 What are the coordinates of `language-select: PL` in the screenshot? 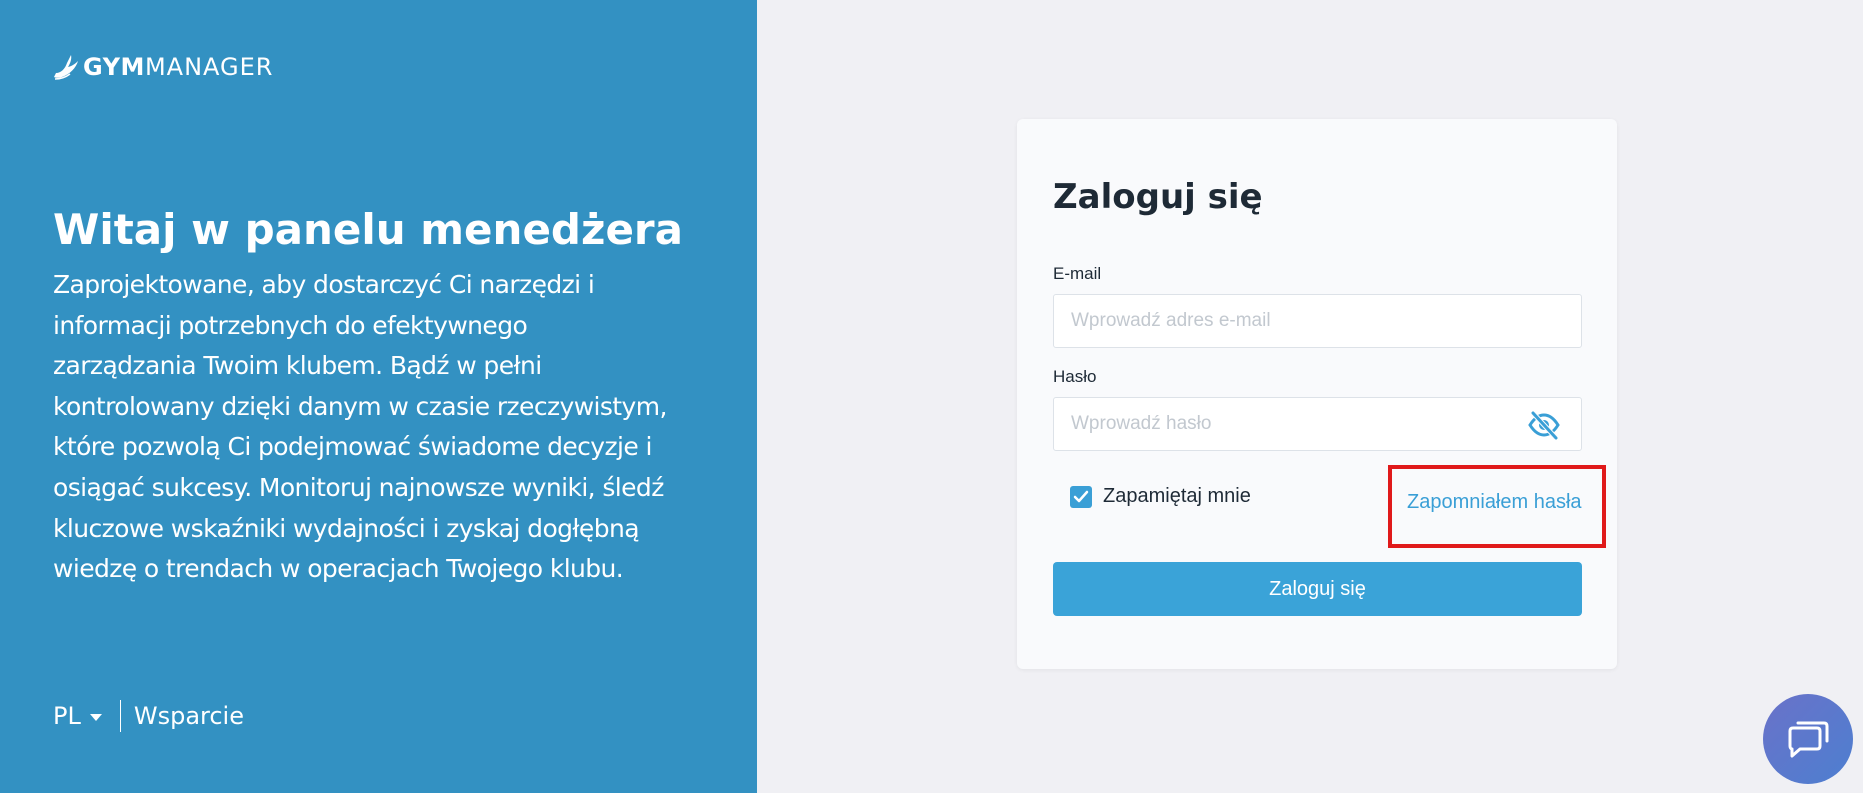 It's located at (77, 716).